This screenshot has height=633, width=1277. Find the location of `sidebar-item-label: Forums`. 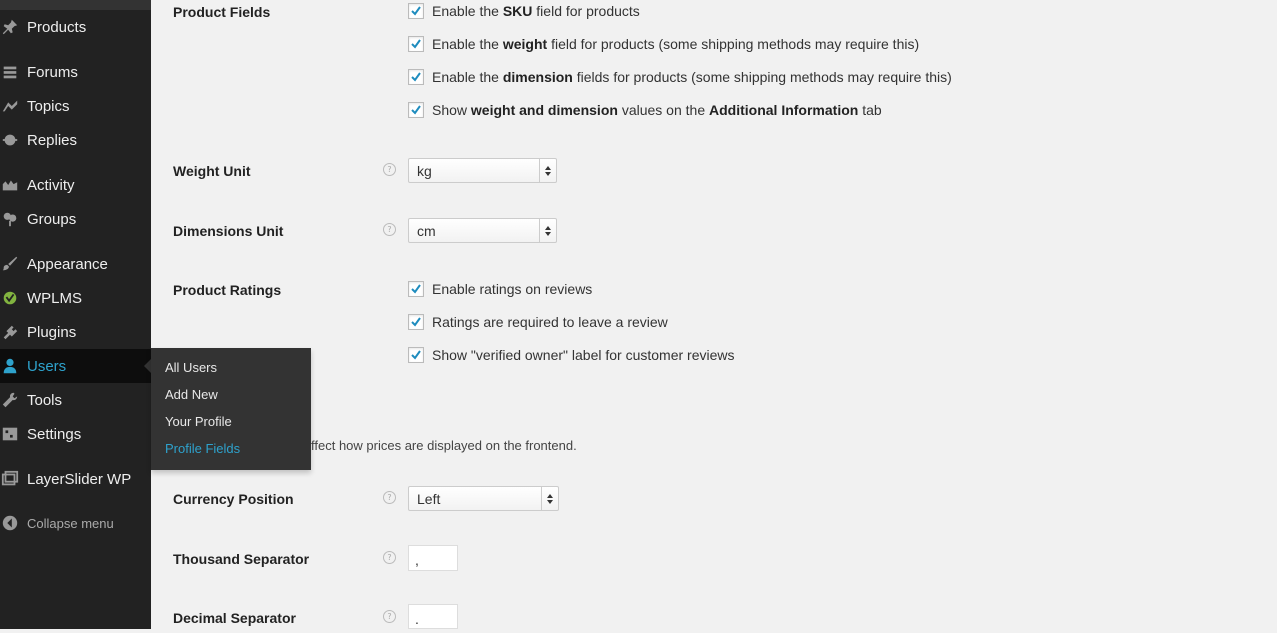

sidebar-item-label: Forums is located at coordinates (52, 72).